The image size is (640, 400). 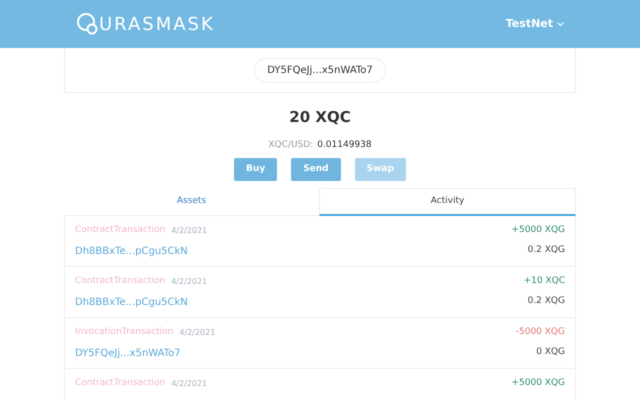 I want to click on balance-amount: 20 XQC, so click(x=320, y=117).